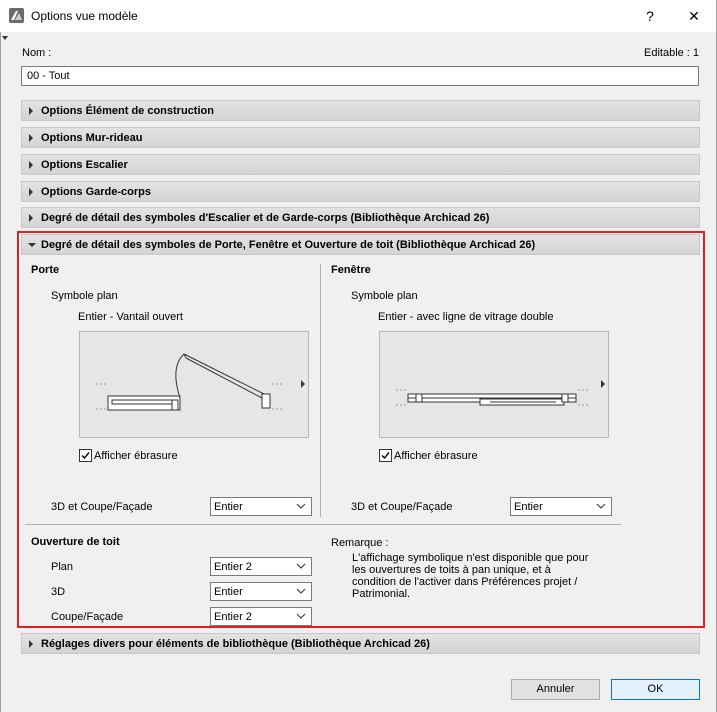 This screenshot has height=712, width=717. Describe the element at coordinates (402, 507) in the screenshot. I see `window-3d-label: 3D et Coupe/Façade` at that location.